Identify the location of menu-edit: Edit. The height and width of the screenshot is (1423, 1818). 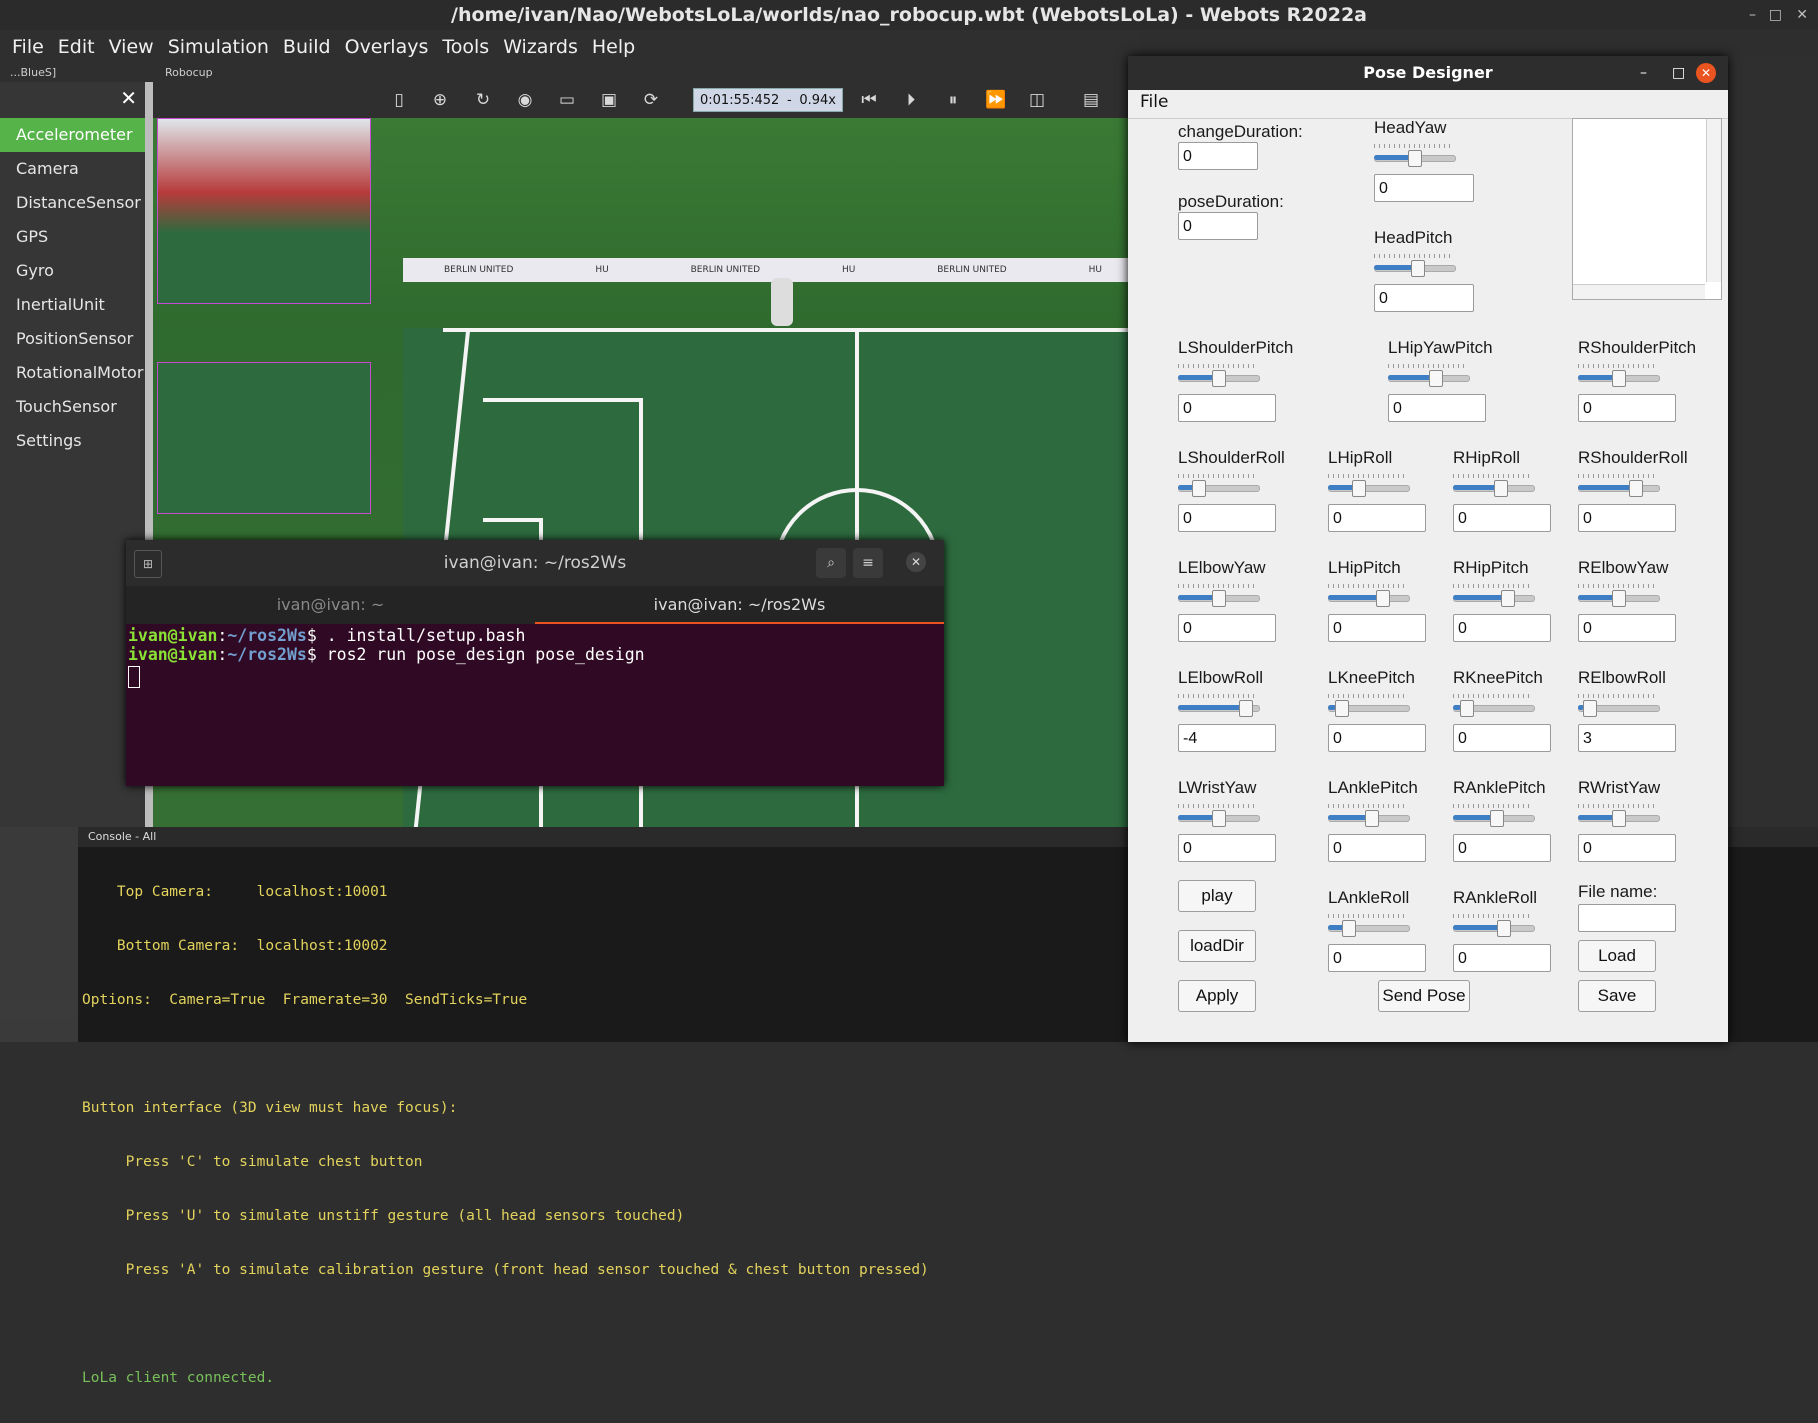
(76, 47).